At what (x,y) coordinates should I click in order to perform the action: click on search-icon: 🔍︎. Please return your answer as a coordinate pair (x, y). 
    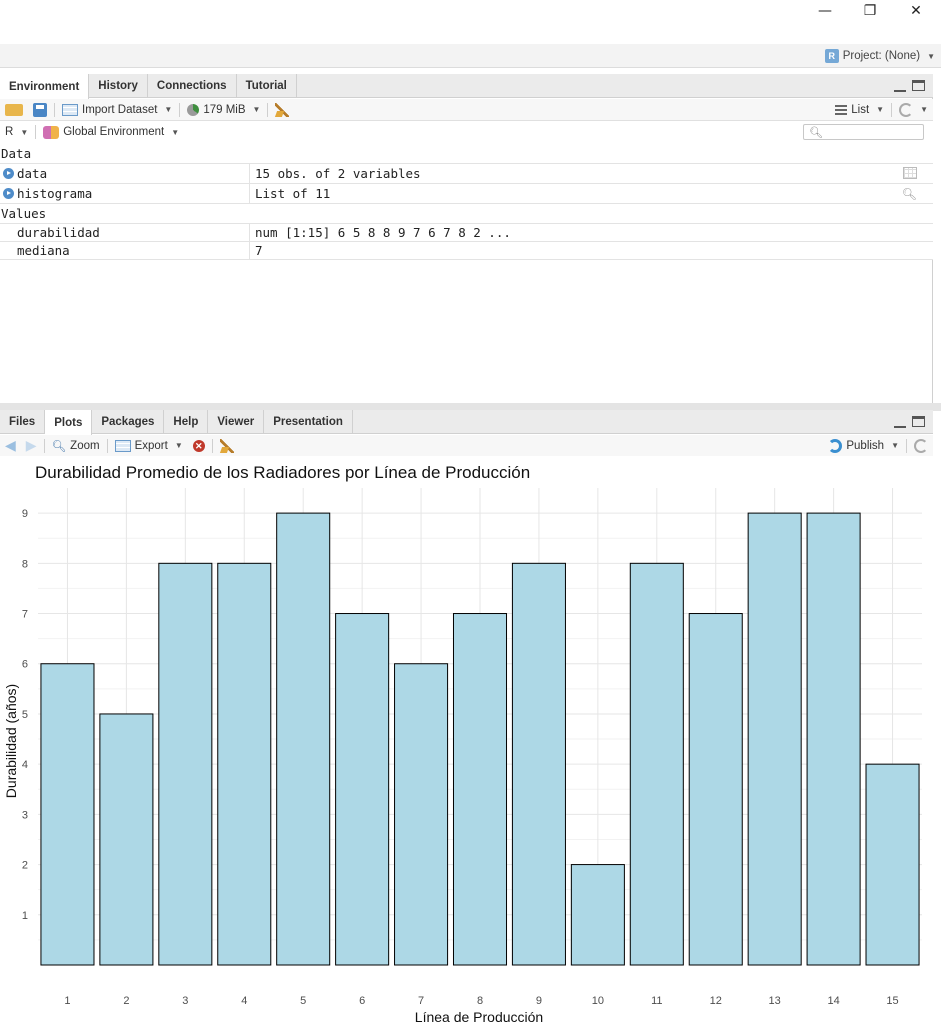
    Looking at the image, I should click on (816, 133).